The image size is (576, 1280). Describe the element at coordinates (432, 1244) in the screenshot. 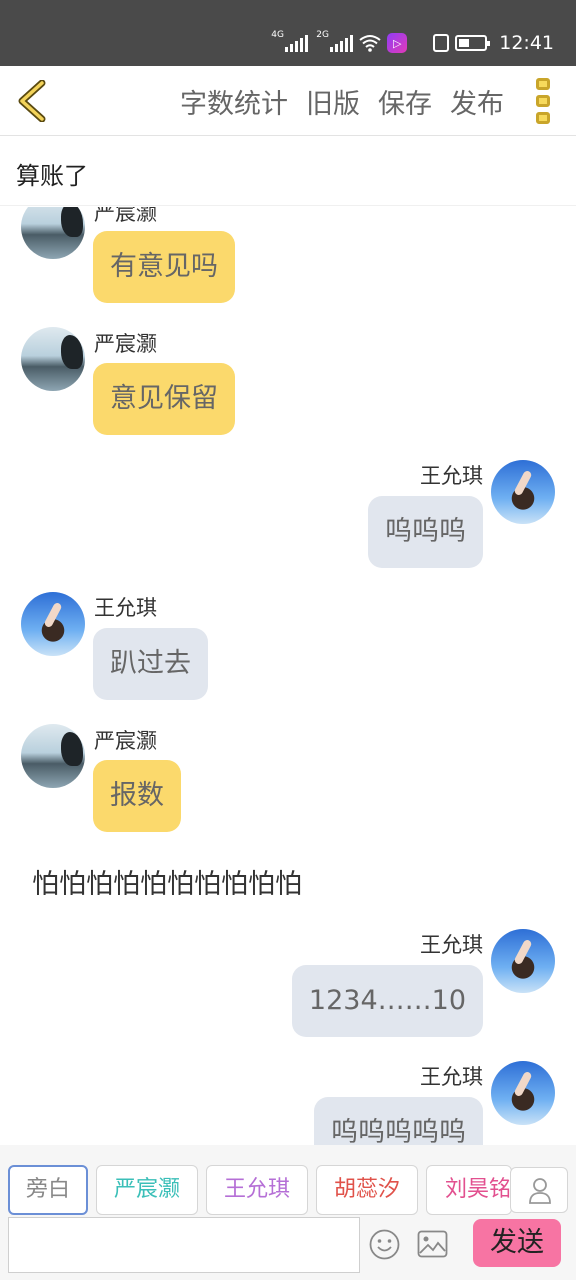

I see `image-icon` at that location.